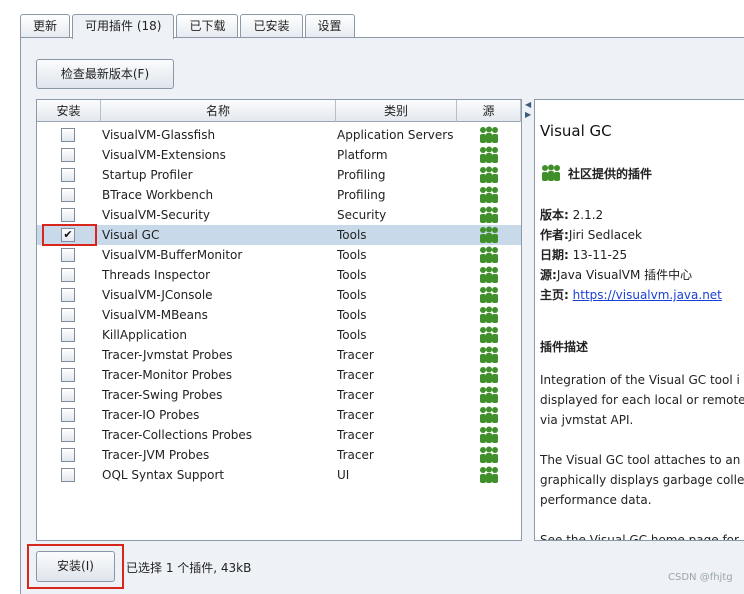 Image resolution: width=744 pixels, height=594 pixels. Describe the element at coordinates (639, 537) in the screenshot. I see `description-line: See the Visual GC home page for` at that location.